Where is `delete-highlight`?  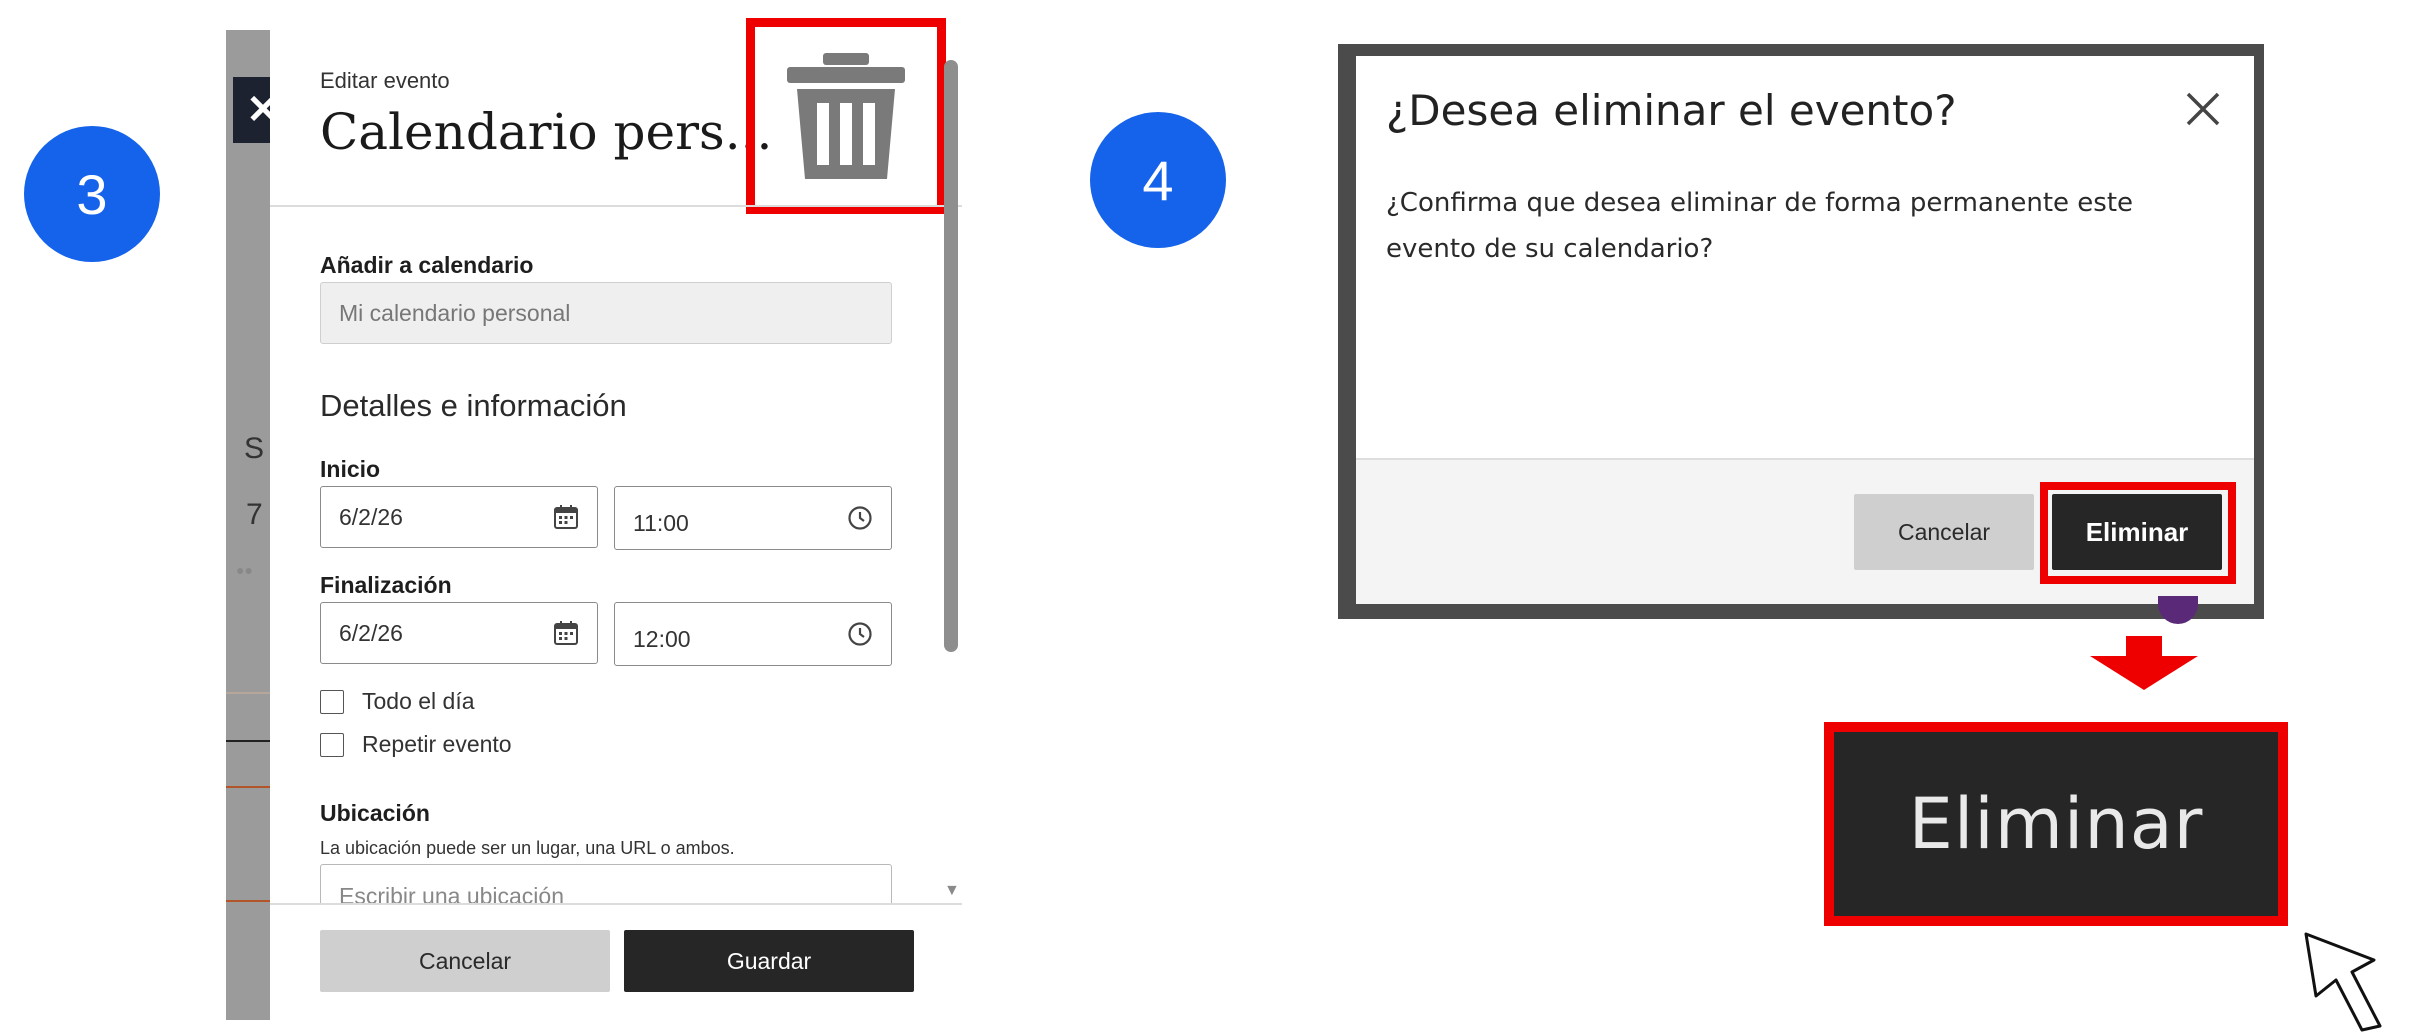
delete-highlight is located at coordinates (2138, 533).